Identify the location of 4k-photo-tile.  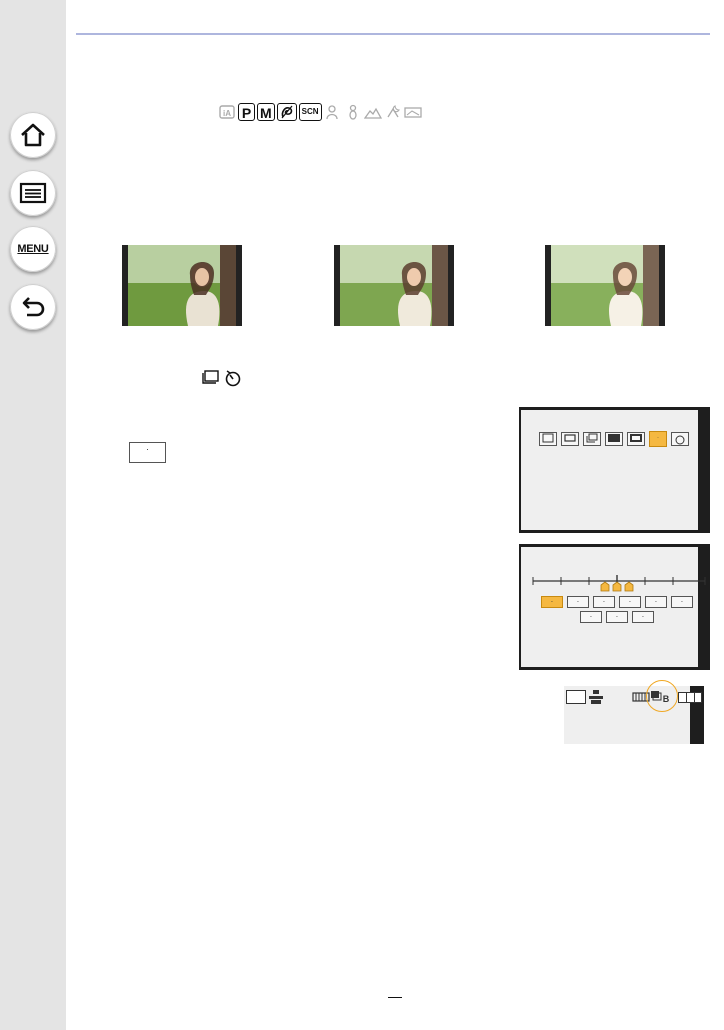
(614, 439).